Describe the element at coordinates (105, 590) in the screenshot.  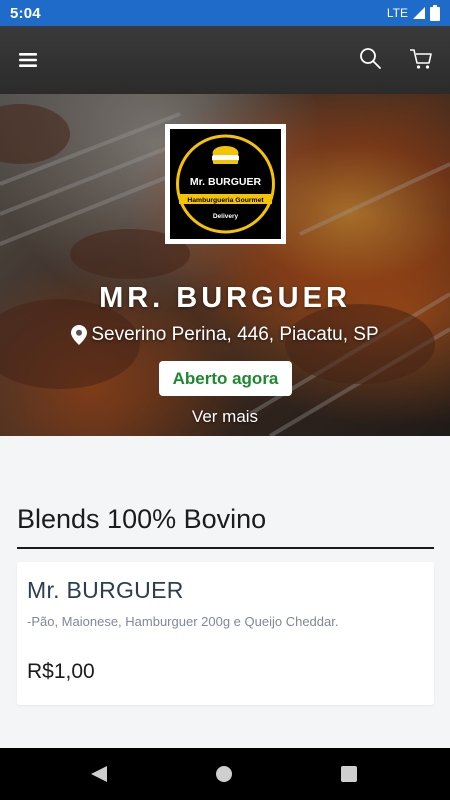
I see `product-name: Mr. BURGUER` at that location.